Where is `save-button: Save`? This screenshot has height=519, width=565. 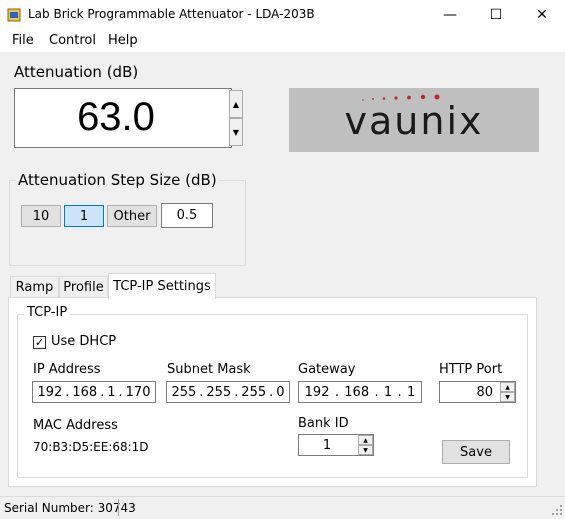
save-button: Save is located at coordinates (476, 452).